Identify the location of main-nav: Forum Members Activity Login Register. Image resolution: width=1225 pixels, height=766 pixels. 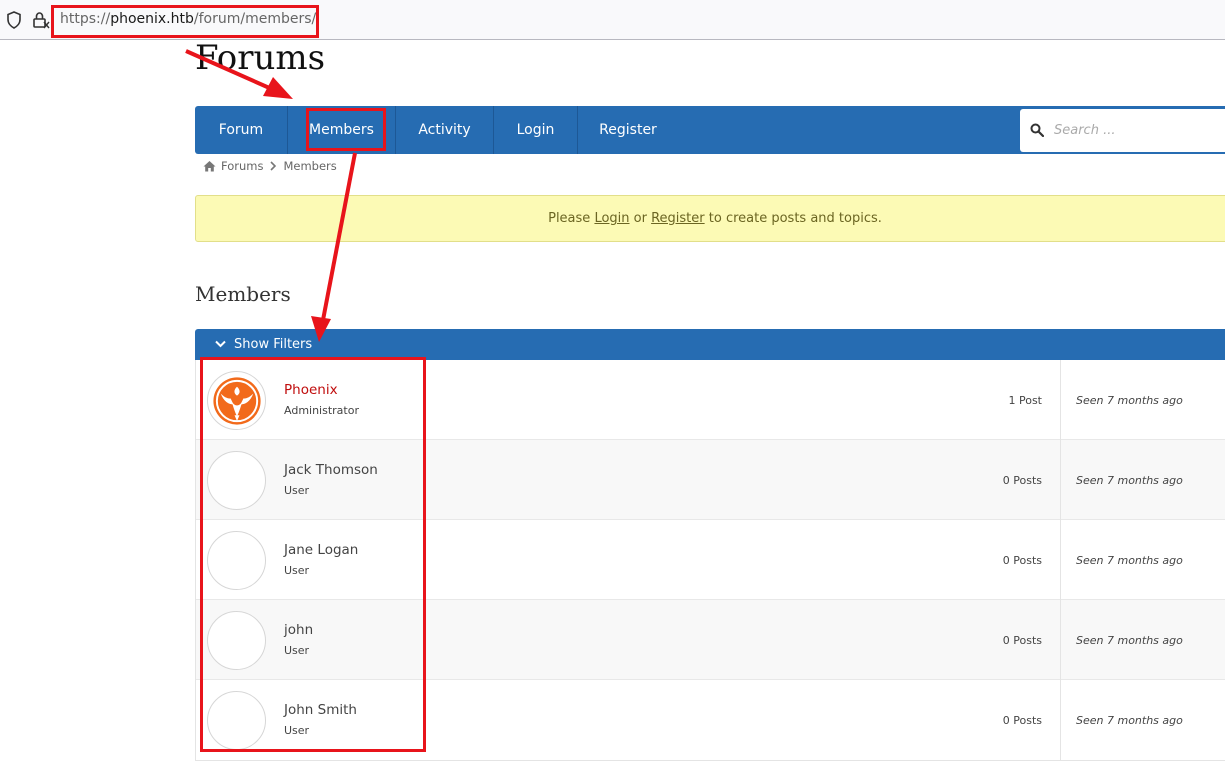
(710, 130).